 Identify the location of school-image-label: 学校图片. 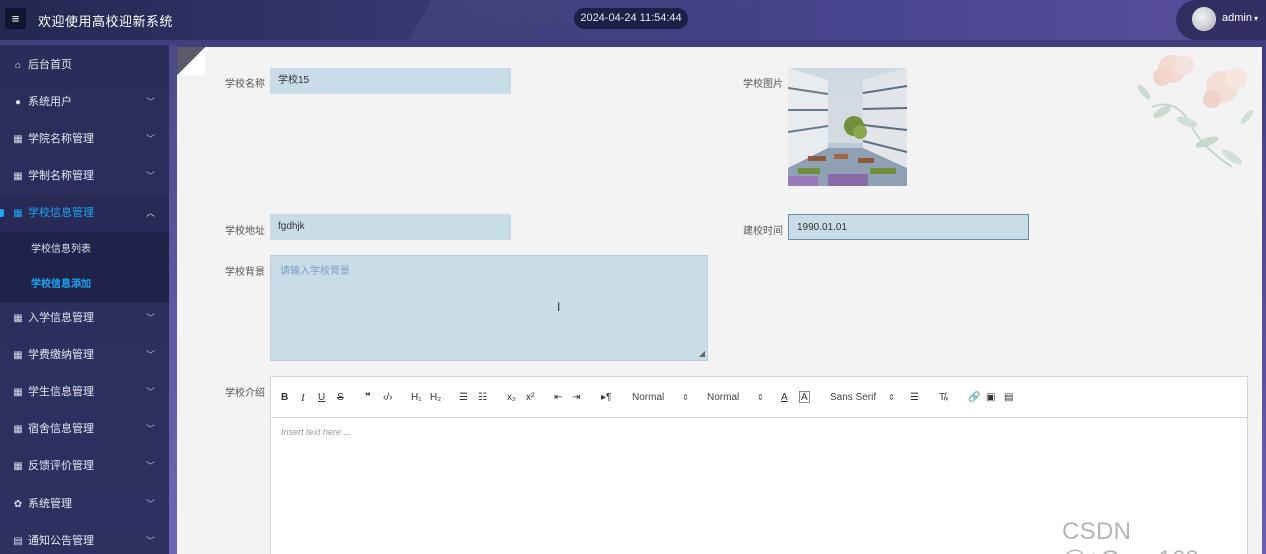
(763, 84).